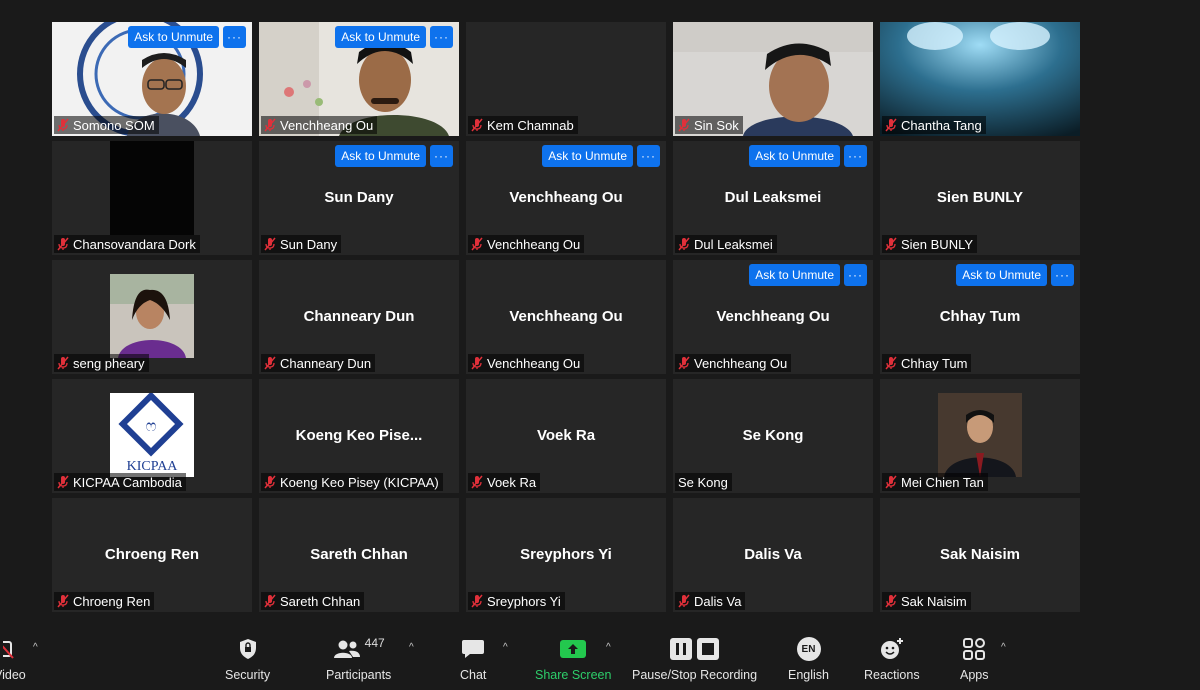 Image resolution: width=1200 pixels, height=690 pixels. What do you see at coordinates (359, 649) in the screenshot?
I see `participants-icon-wrap: 447` at bounding box center [359, 649].